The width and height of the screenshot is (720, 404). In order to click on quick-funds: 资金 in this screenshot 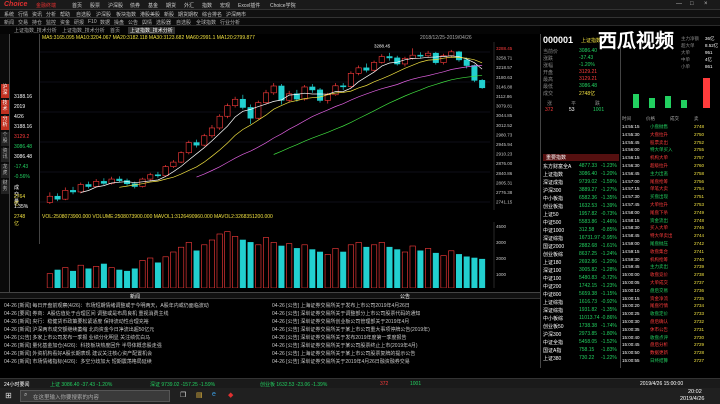, I will do `click(65, 22)`.